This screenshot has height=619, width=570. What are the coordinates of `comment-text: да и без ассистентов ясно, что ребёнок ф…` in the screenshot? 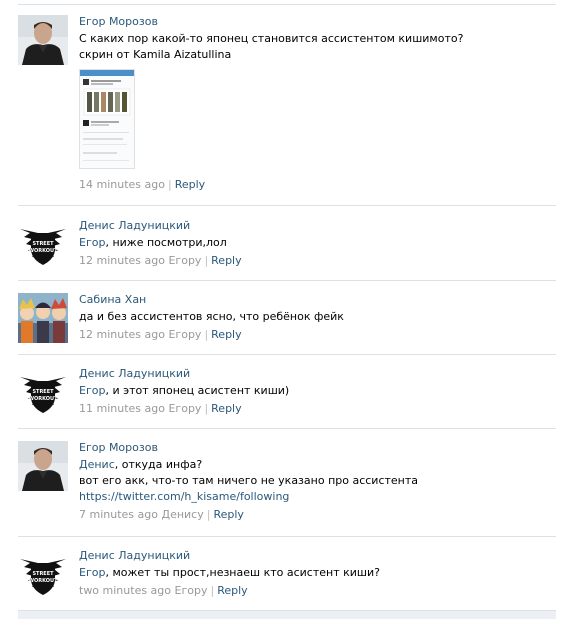 It's located at (211, 316).